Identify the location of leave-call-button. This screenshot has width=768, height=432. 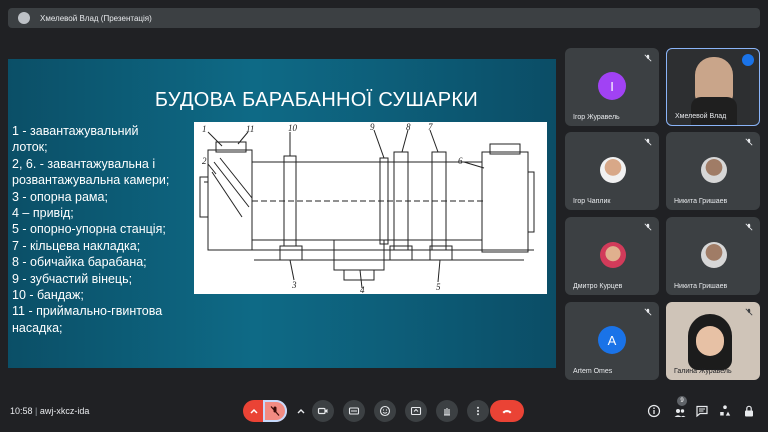
(507, 411).